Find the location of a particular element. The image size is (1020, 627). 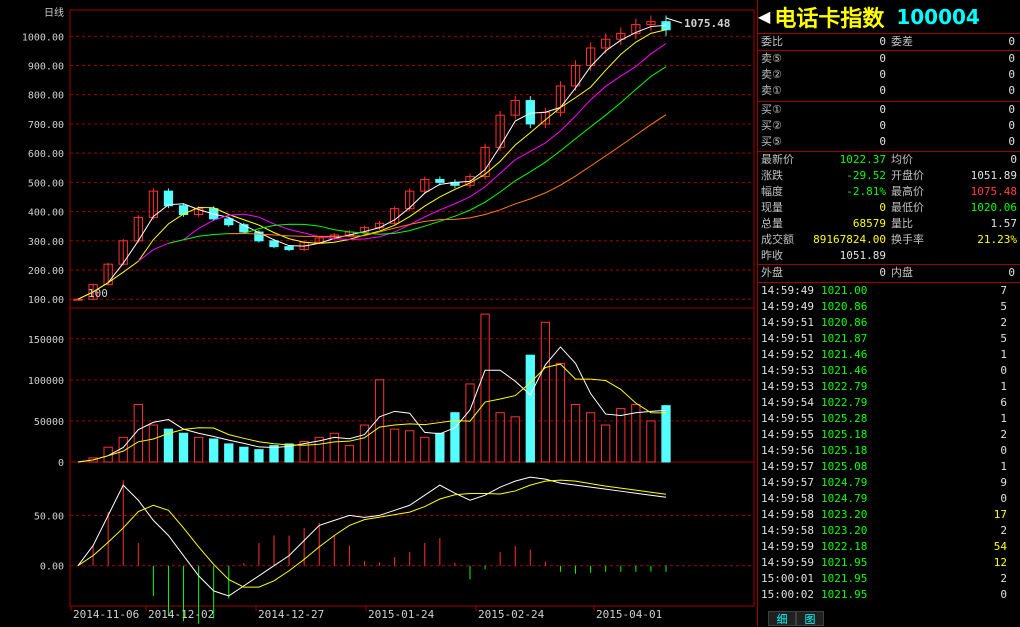

date-tick-label: 2014-12-02 is located at coordinates (181, 614).